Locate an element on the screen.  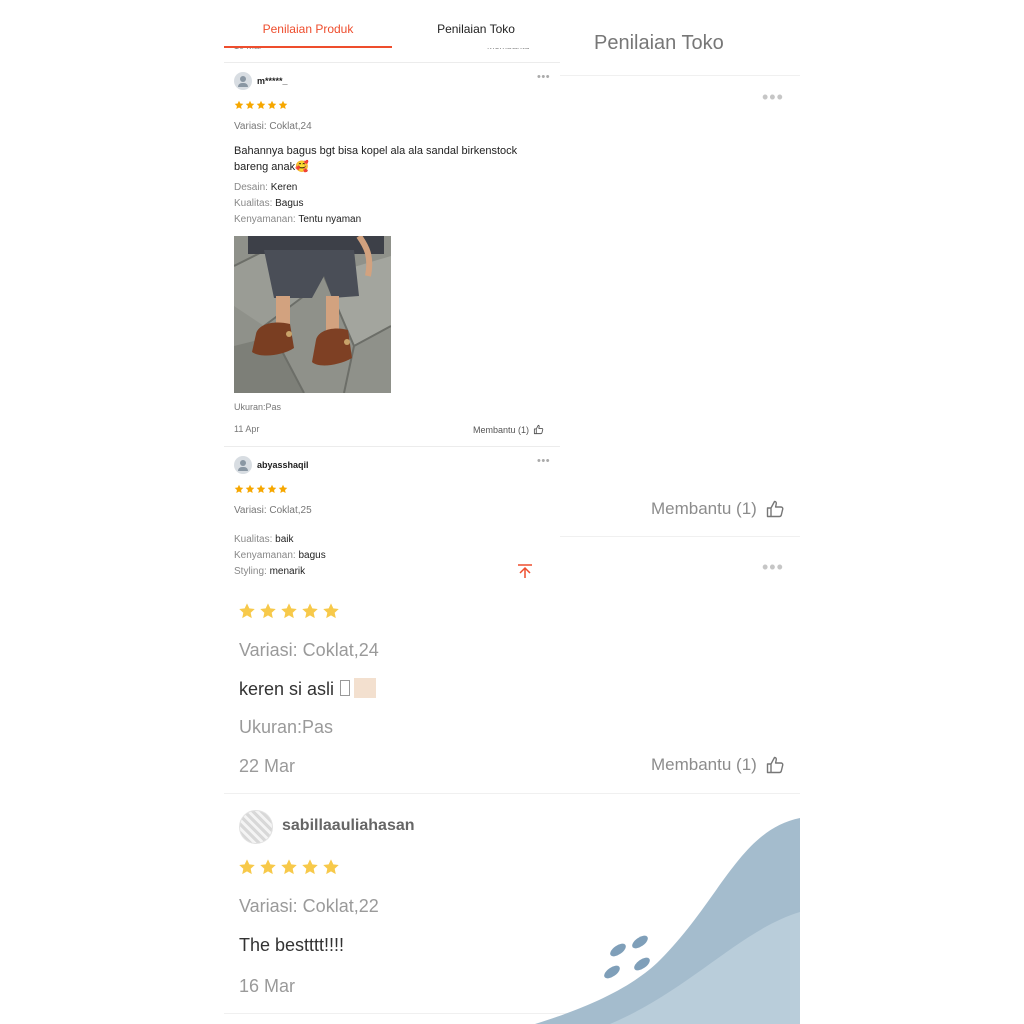
review-header: m*****_ is located at coordinates (261, 81).